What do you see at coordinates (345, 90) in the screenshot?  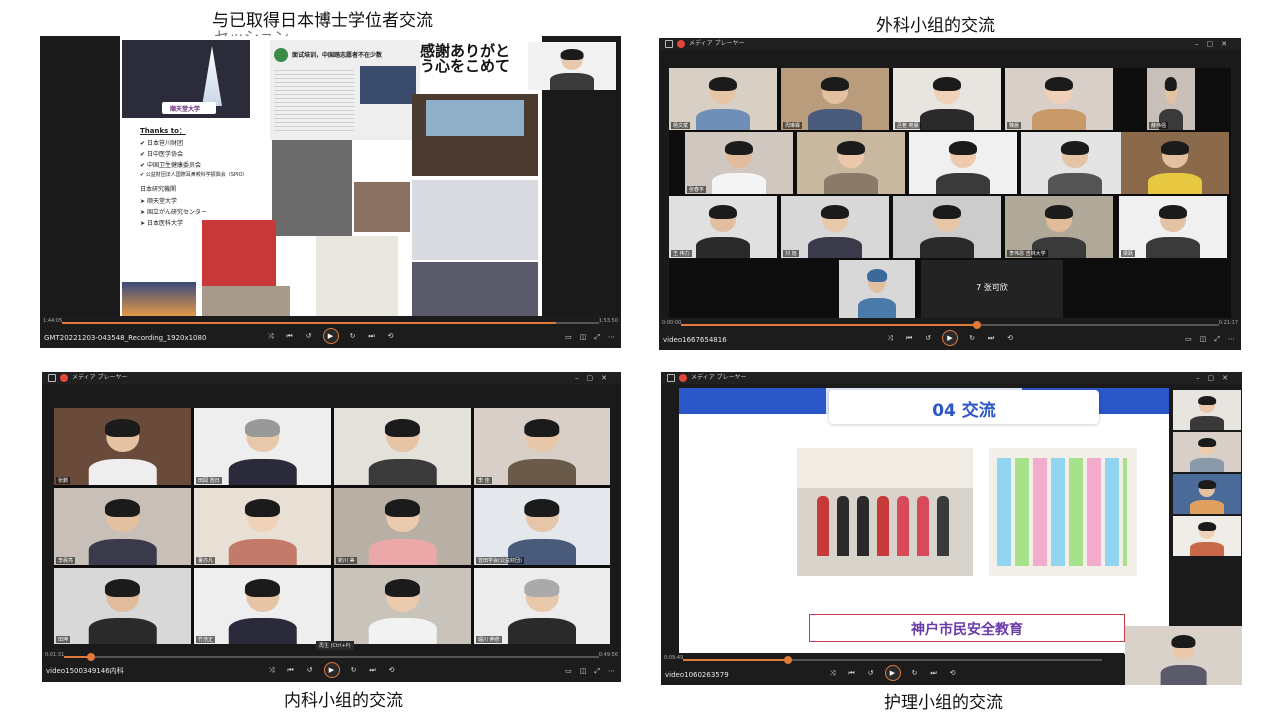 I see `article-newspaper: 面试培训，中国踏志愿者不在少数` at bounding box center [345, 90].